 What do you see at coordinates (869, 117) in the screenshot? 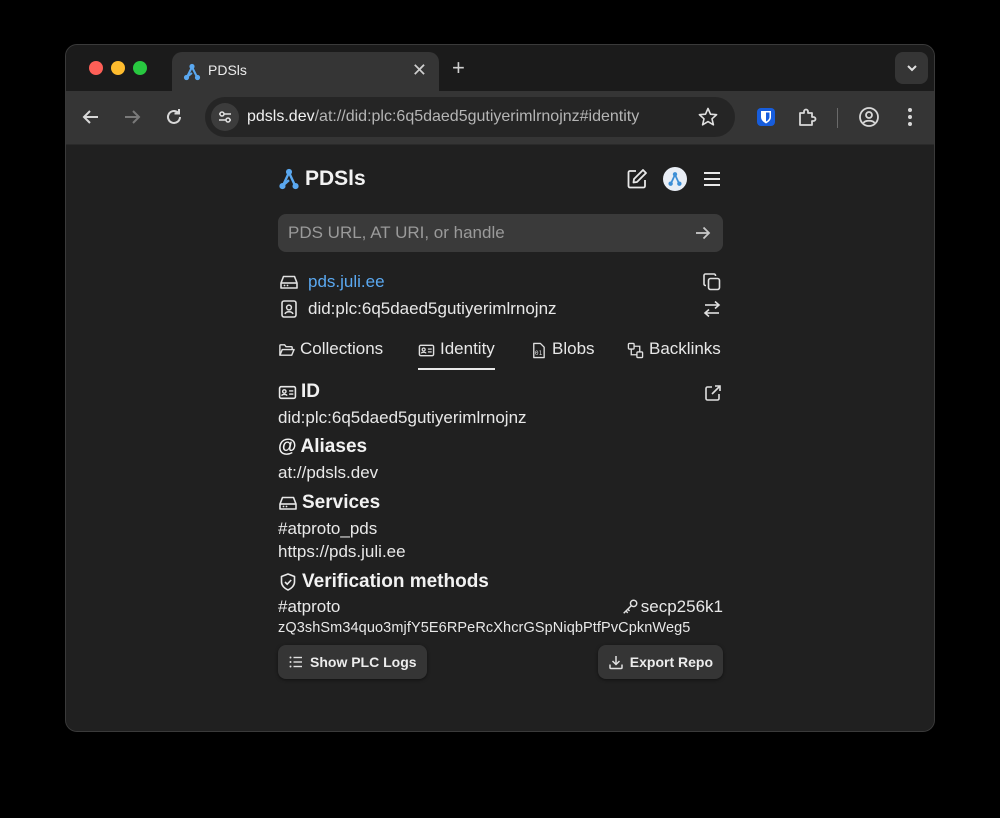
I see `profile-icon` at bounding box center [869, 117].